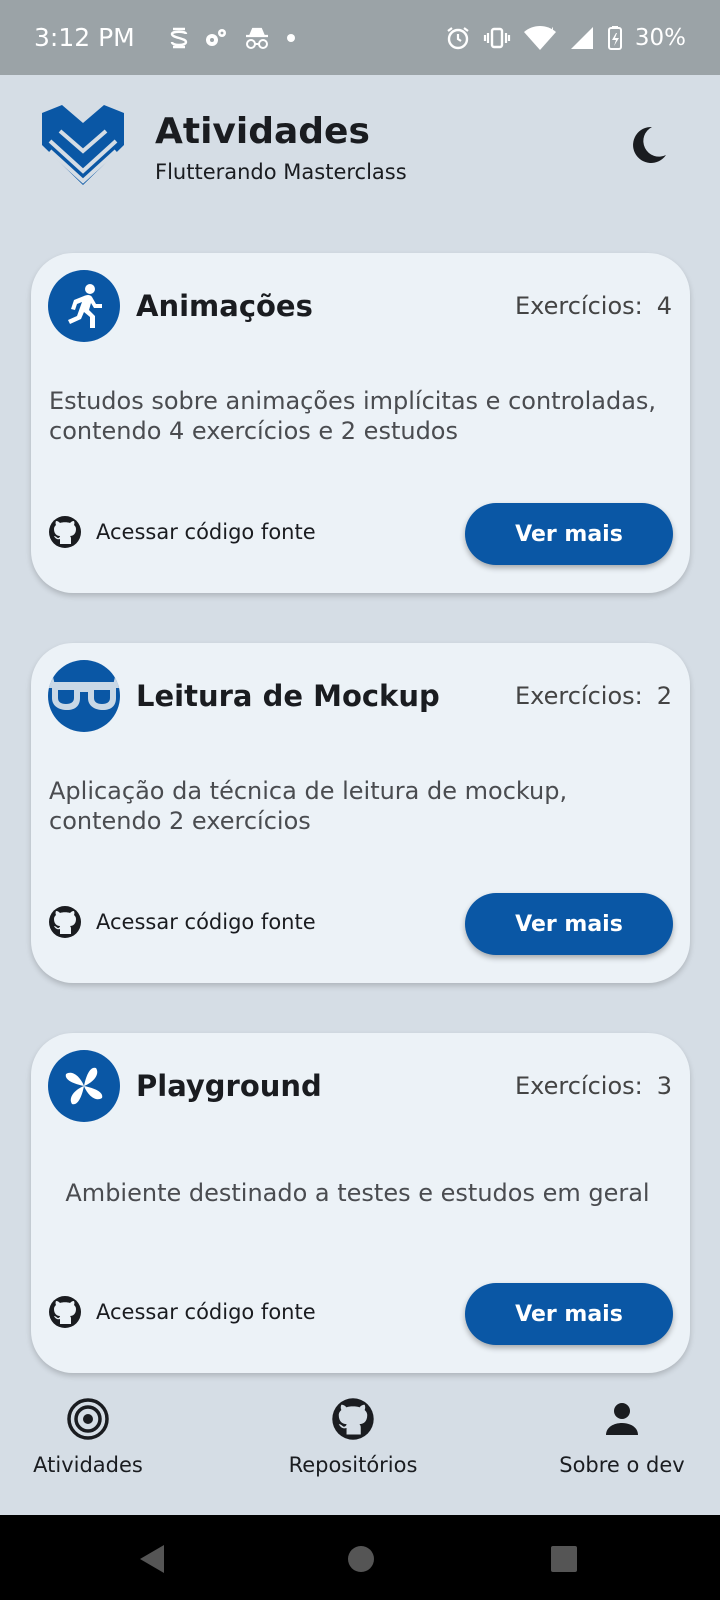  What do you see at coordinates (224, 306) in the screenshot?
I see `card-title: Animações` at bounding box center [224, 306].